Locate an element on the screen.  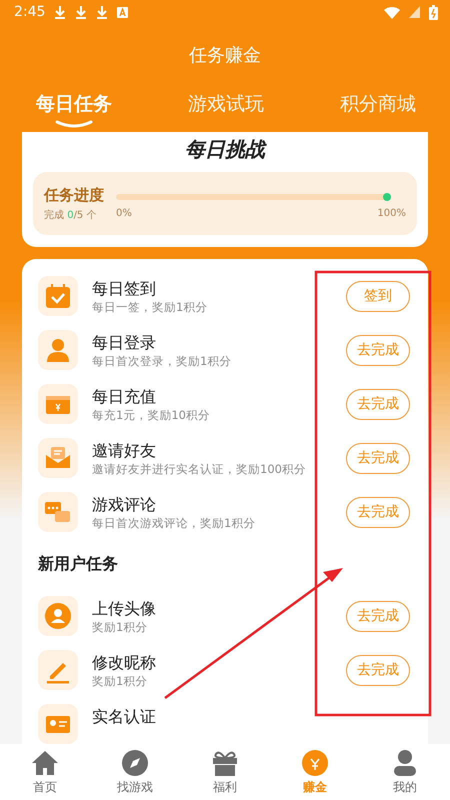
task-description: 每充1元，奖励10积分 is located at coordinates (151, 414).